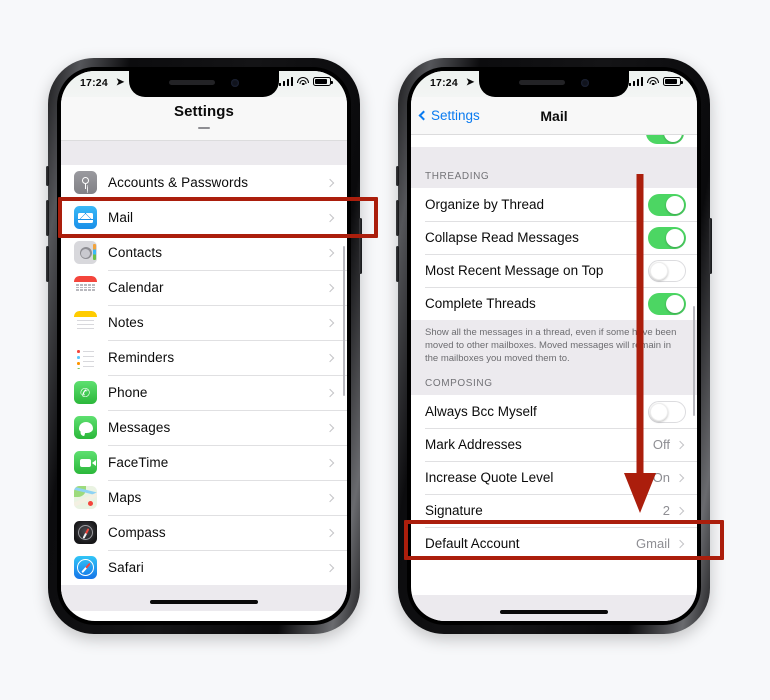 The image size is (770, 700). Describe the element at coordinates (85, 182) in the screenshot. I see `key-icon` at that location.